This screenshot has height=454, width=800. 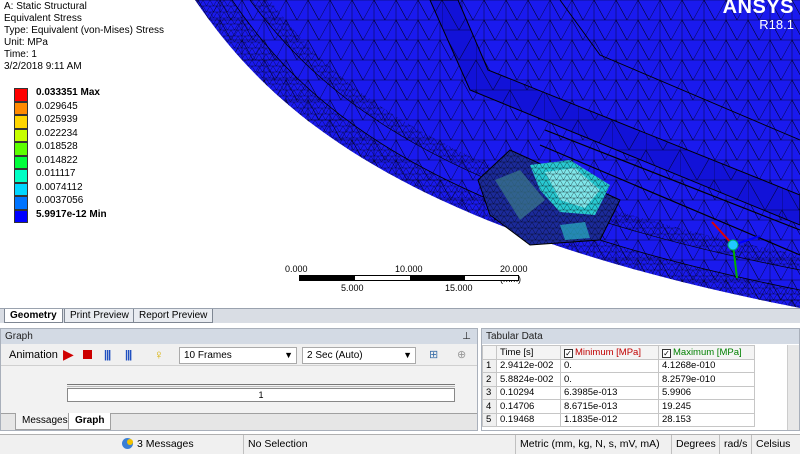 I want to click on stop-icon, so click(x=87, y=355).